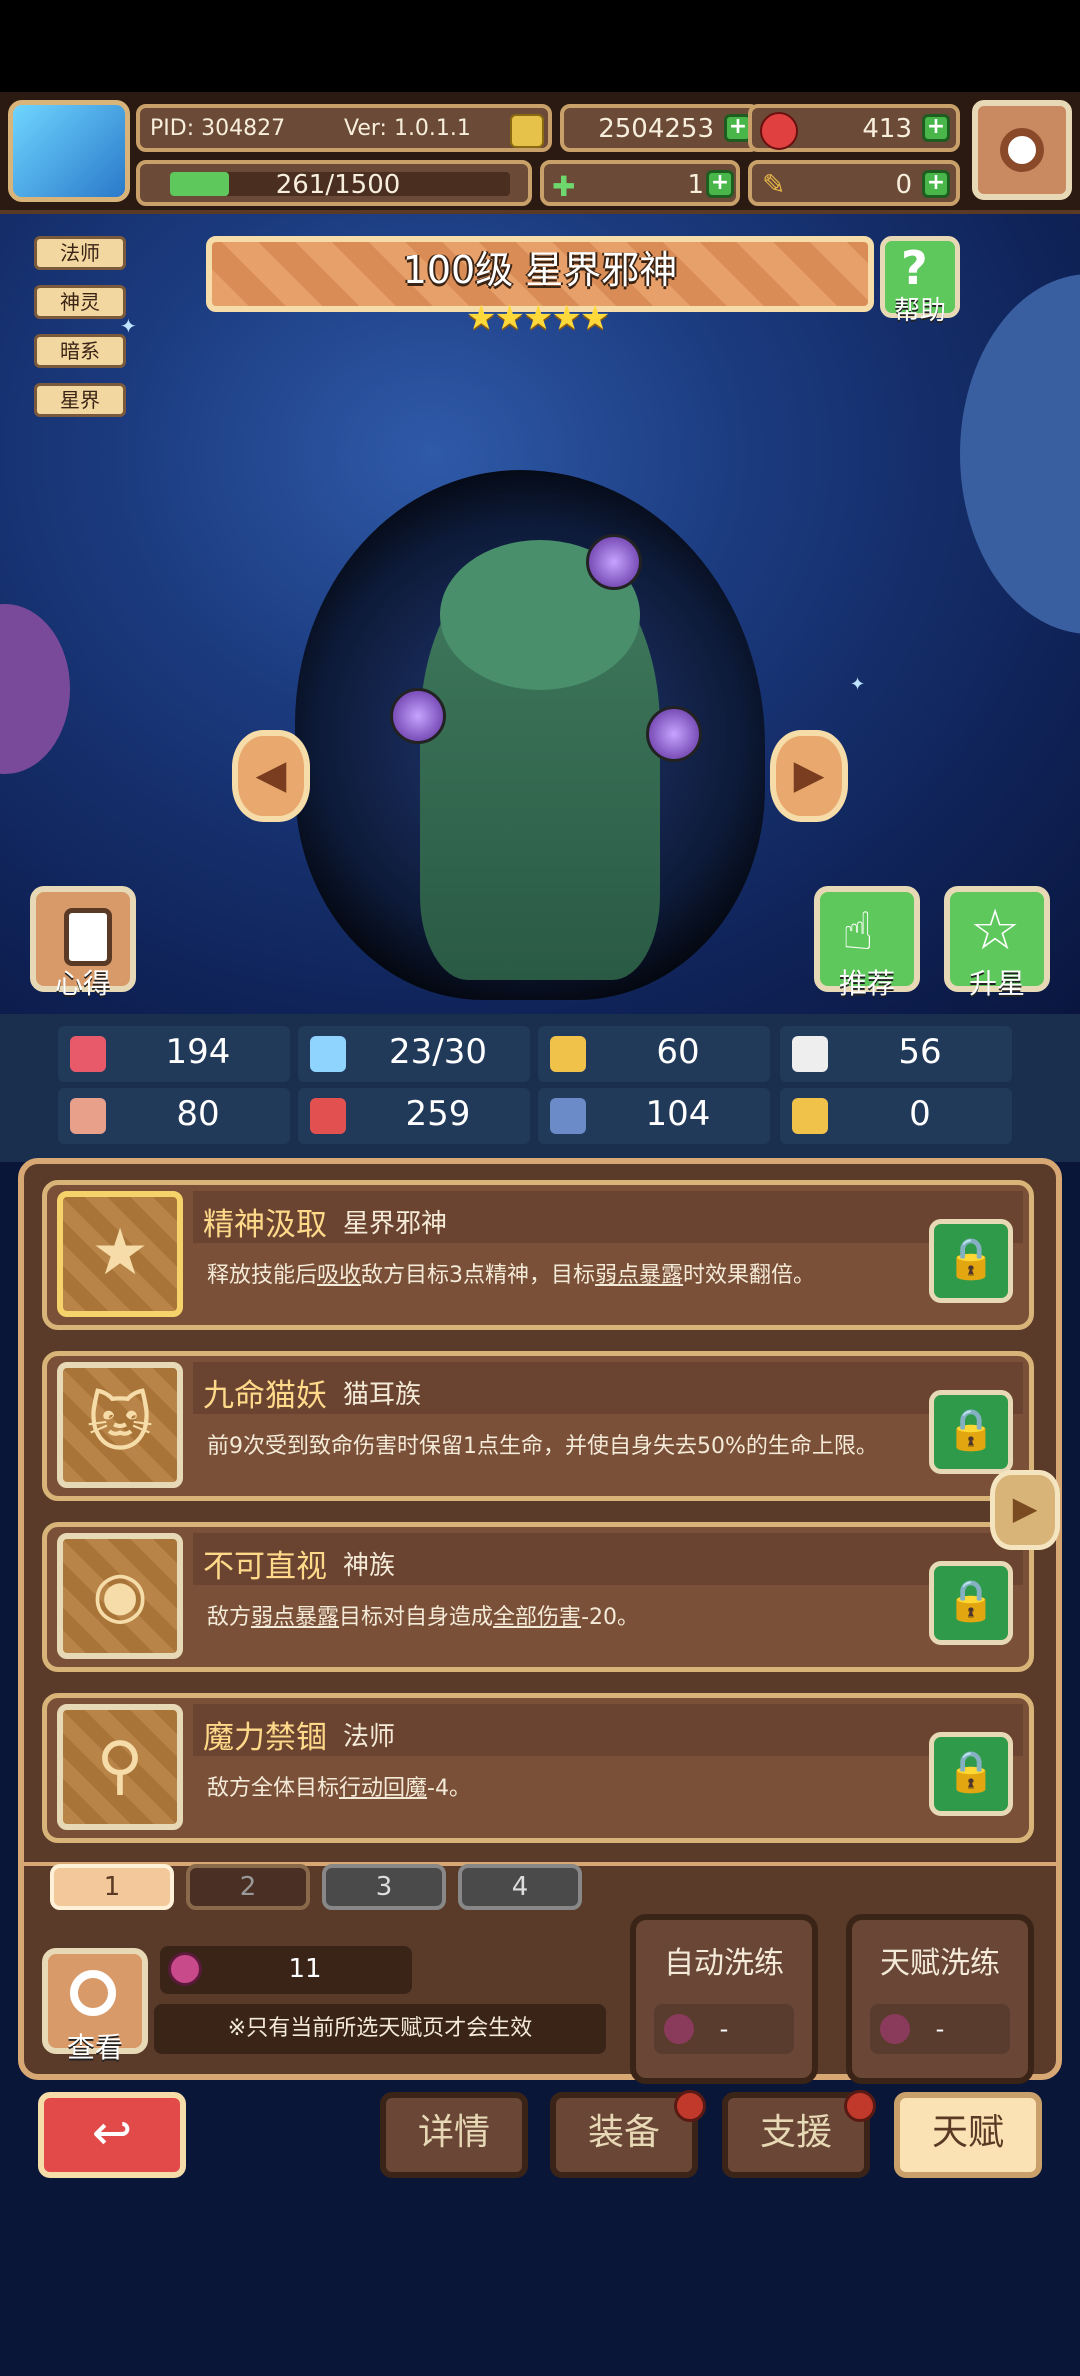 The width and height of the screenshot is (1080, 2376). What do you see at coordinates (520, 1887) in the screenshot?
I see `talent-page-tab-4: 4` at bounding box center [520, 1887].